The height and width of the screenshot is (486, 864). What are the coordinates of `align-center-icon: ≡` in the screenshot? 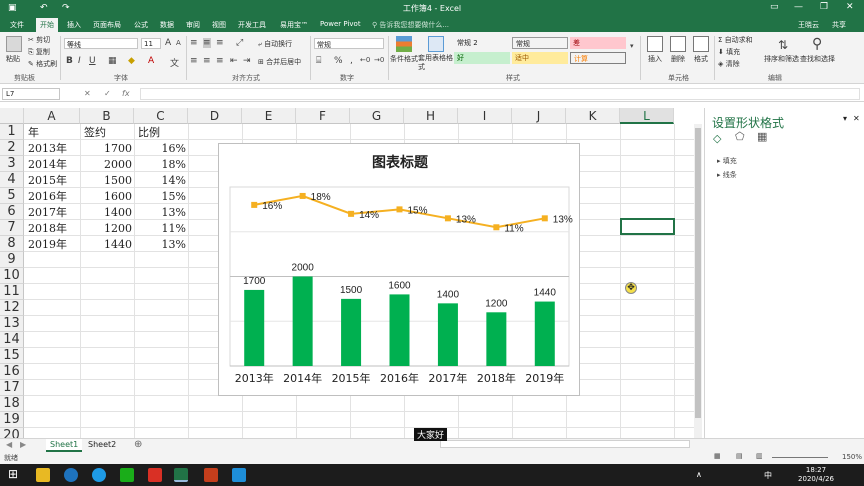 It's located at (207, 61).